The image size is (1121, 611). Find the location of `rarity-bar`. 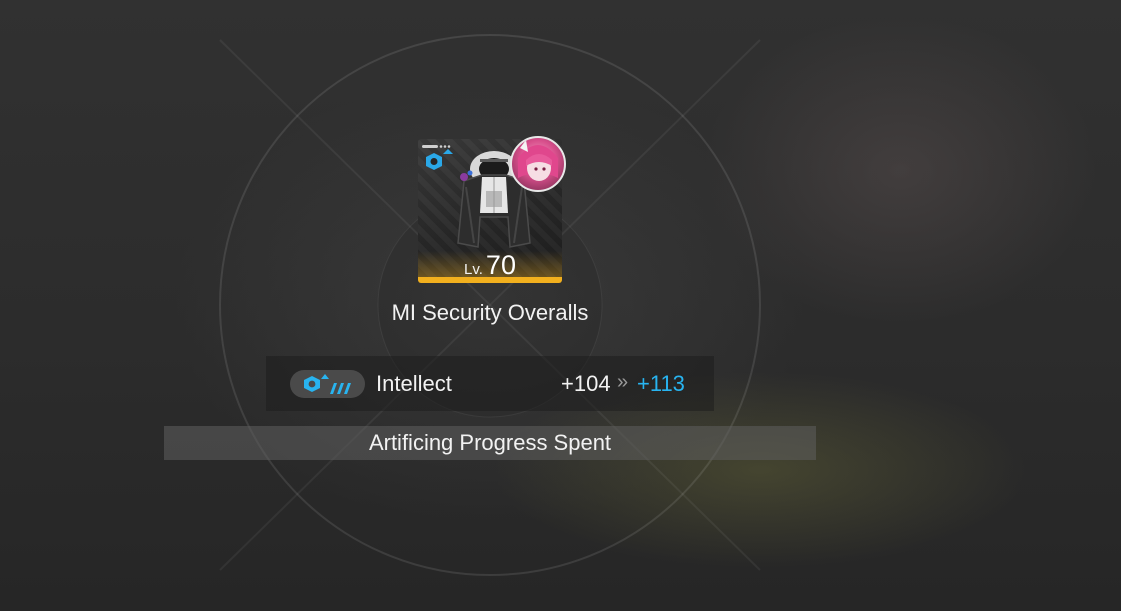

rarity-bar is located at coordinates (490, 280).